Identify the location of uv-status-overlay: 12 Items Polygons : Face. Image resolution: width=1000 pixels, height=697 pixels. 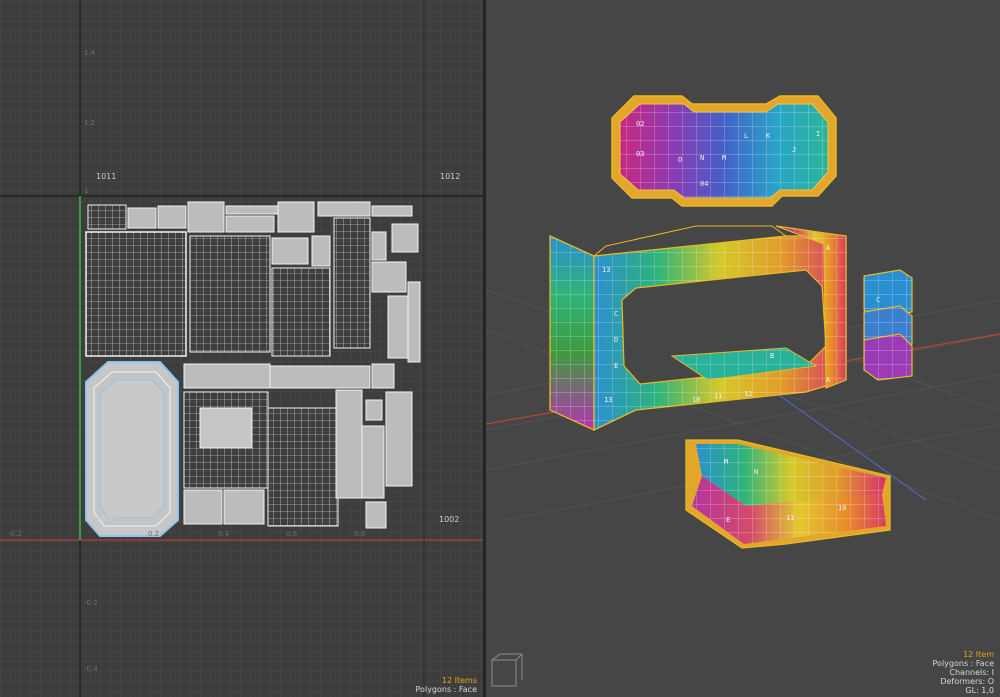
(446, 685).